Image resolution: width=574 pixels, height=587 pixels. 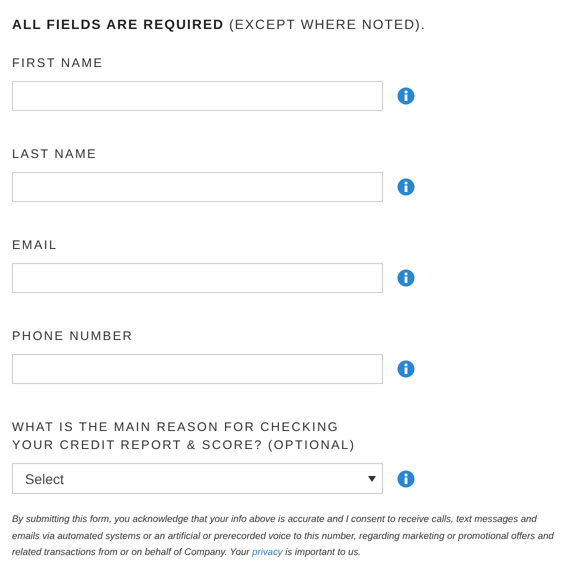 I want to click on field-label: EMAIL, so click(x=35, y=245).